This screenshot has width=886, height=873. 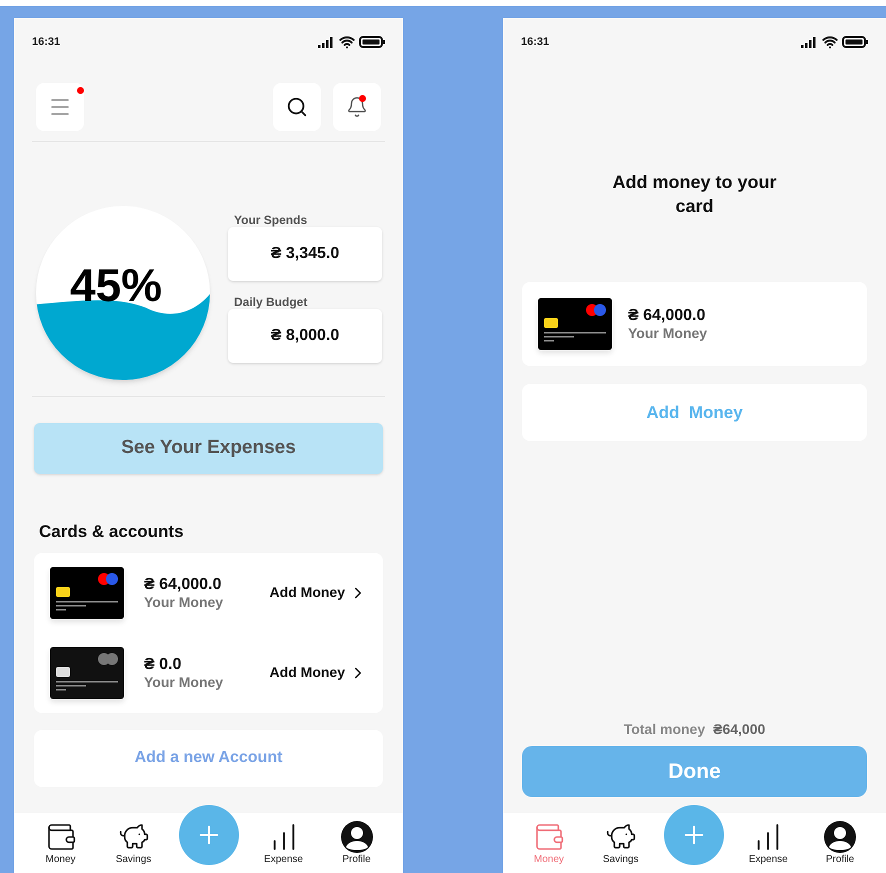 I want to click on search-button, so click(x=297, y=107).